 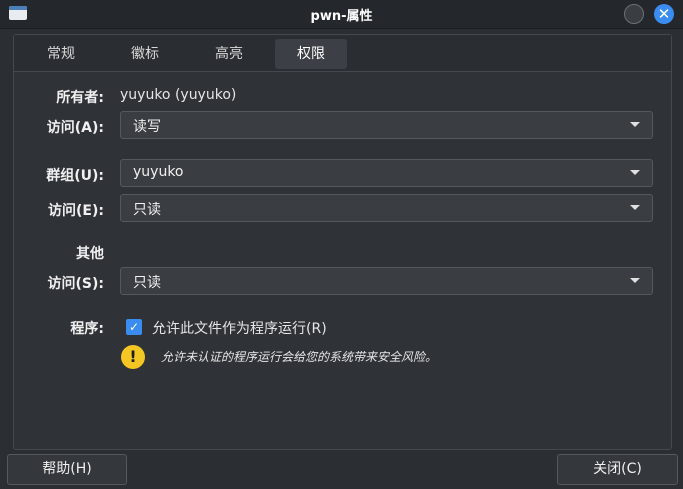 What do you see at coordinates (158, 172) in the screenshot?
I see `group-value: yuyuko` at bounding box center [158, 172].